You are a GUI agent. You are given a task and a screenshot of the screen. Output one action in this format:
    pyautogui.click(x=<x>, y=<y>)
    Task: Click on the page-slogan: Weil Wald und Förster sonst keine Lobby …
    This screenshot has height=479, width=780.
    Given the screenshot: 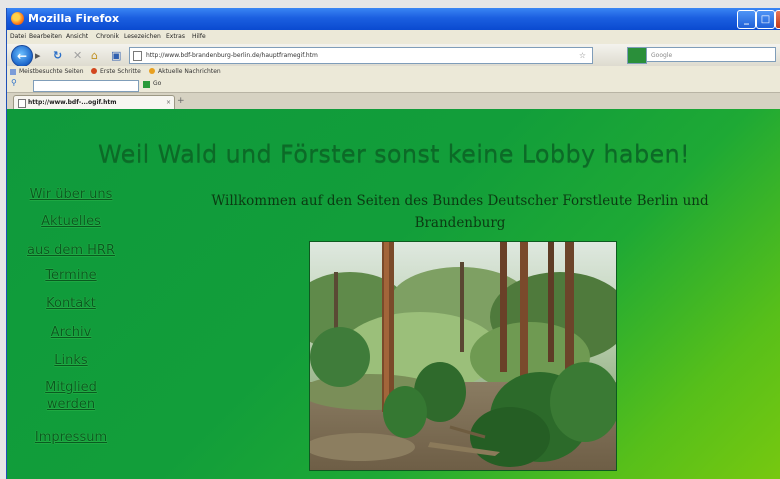 What is the action you would take?
    pyautogui.click(x=394, y=154)
    